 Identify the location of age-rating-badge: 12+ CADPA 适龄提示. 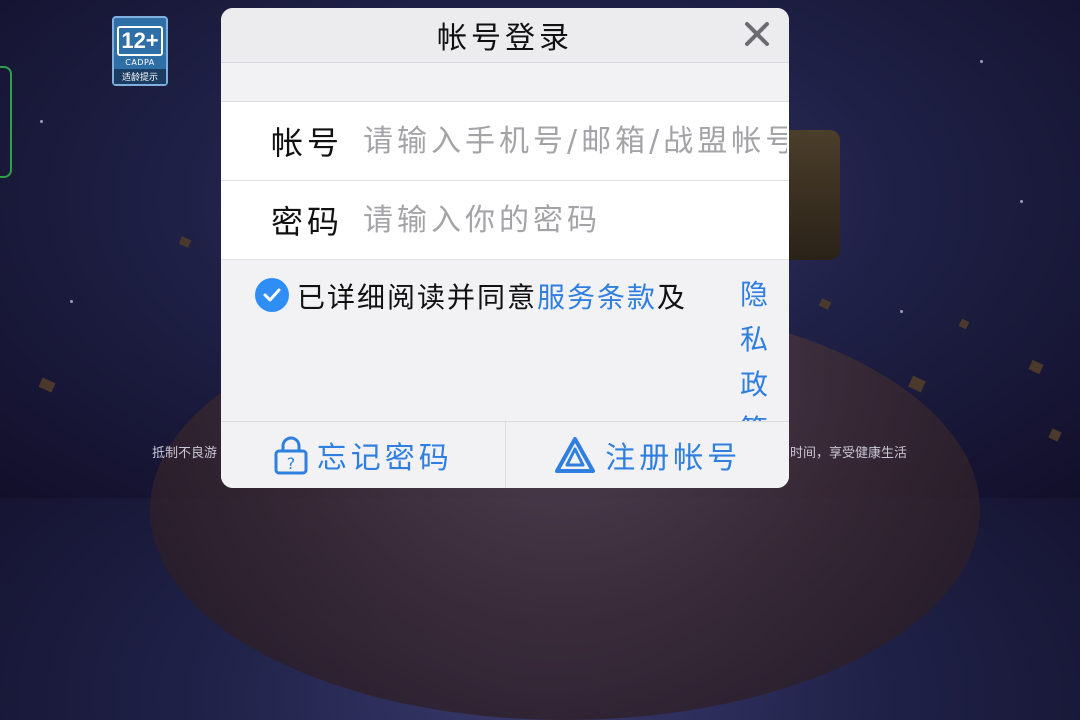
(140, 51).